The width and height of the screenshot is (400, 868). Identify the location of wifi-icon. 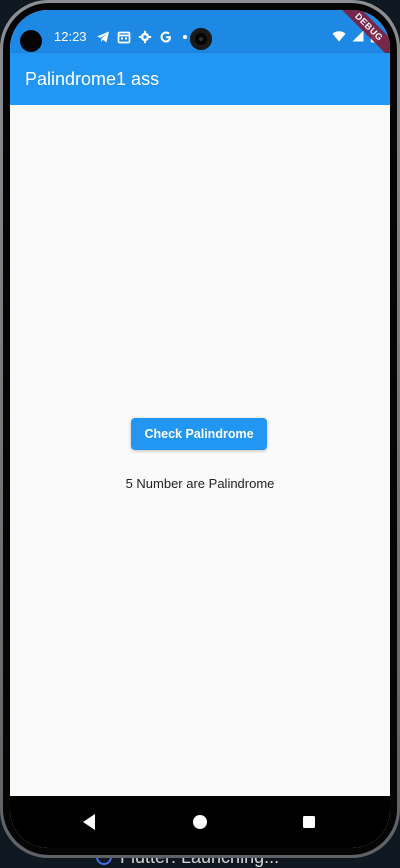
(339, 36).